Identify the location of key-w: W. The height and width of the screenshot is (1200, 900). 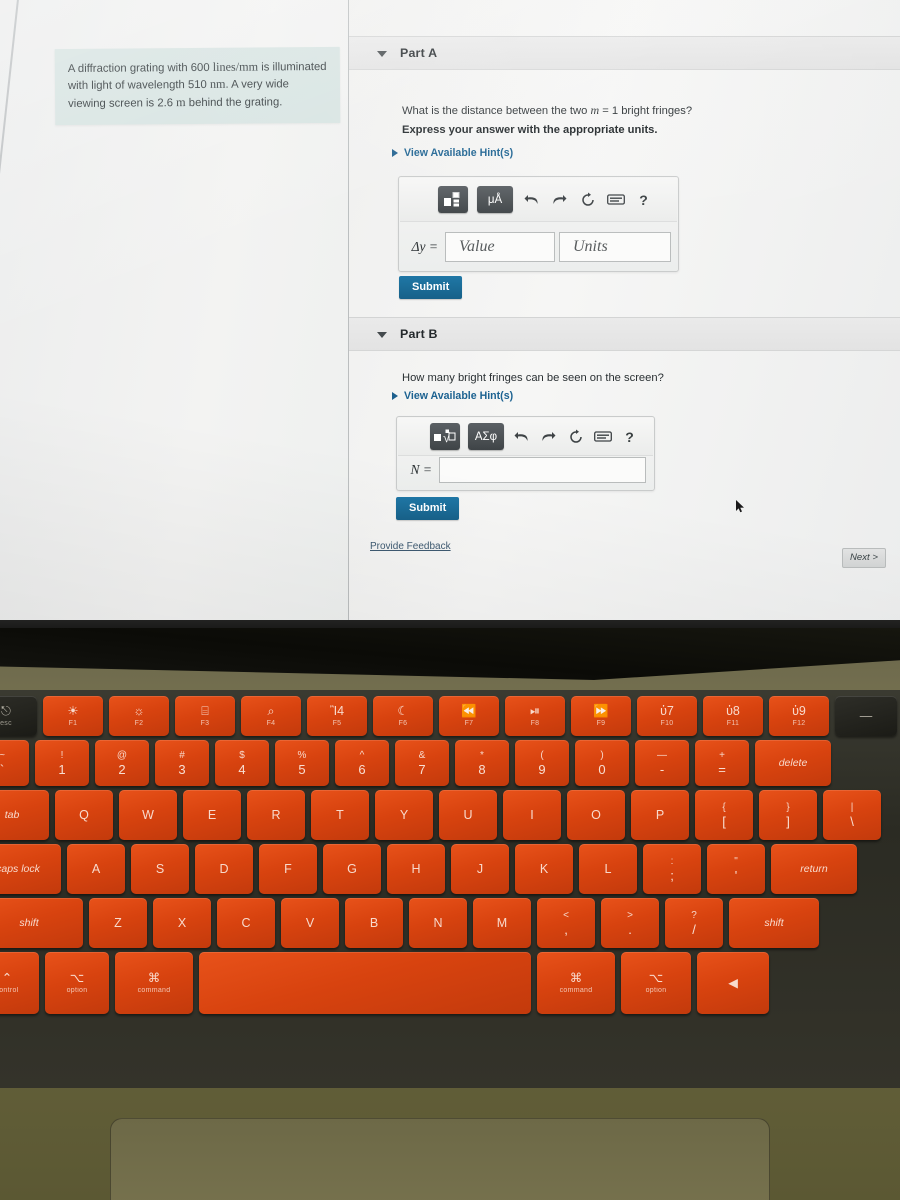
(148, 815).